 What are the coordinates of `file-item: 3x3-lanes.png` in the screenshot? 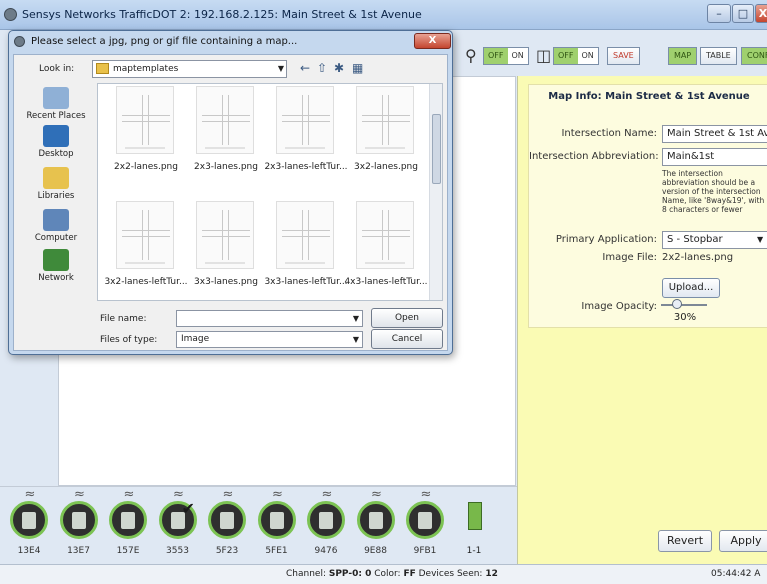 It's located at (226, 249).